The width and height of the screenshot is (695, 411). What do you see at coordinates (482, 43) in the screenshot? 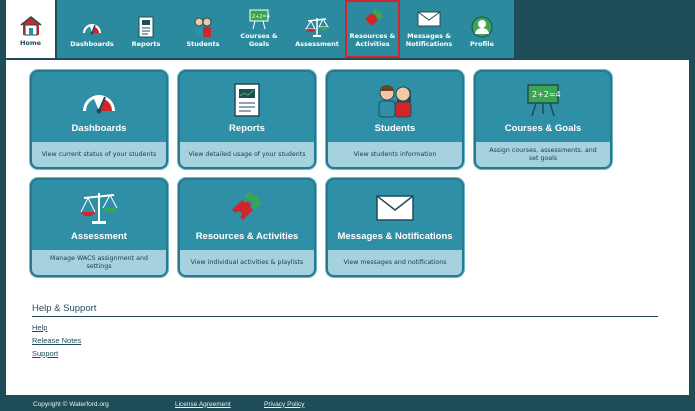
I see `nav-profile-label: Profile` at bounding box center [482, 43].